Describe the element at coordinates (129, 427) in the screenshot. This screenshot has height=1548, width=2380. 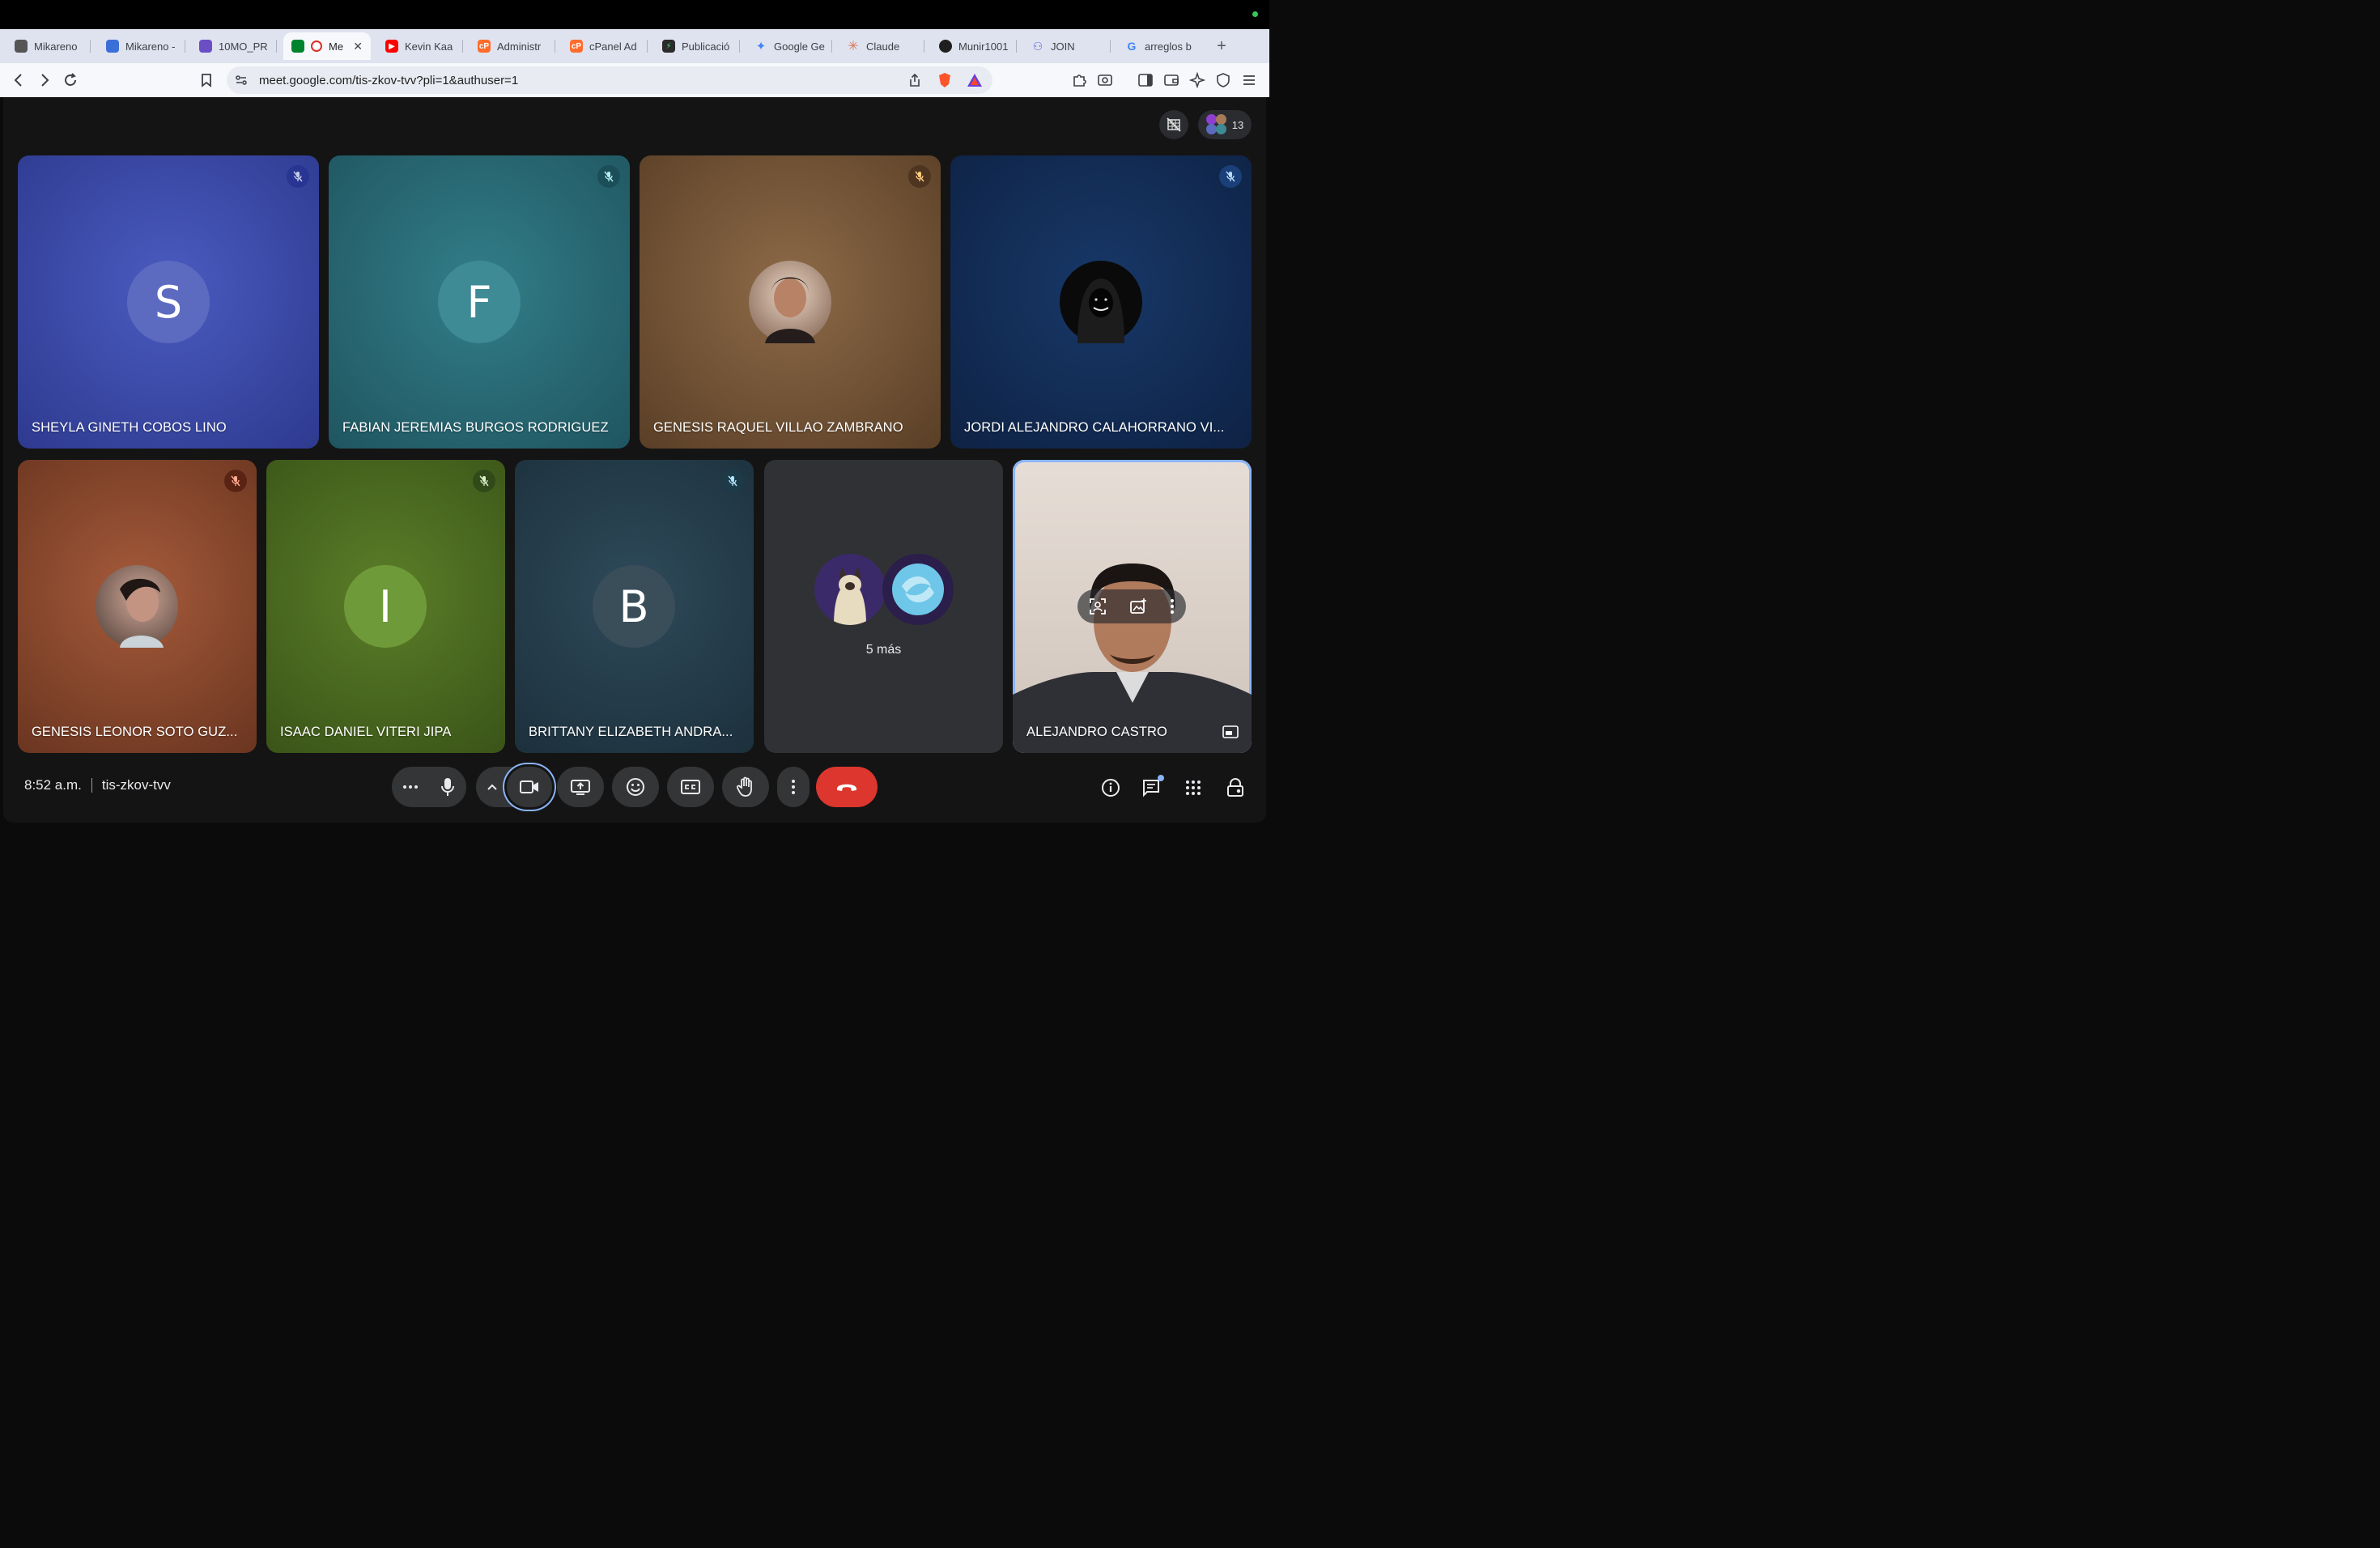
I see `participant-name: SHEYLA GINETH COBOS LINO` at that location.